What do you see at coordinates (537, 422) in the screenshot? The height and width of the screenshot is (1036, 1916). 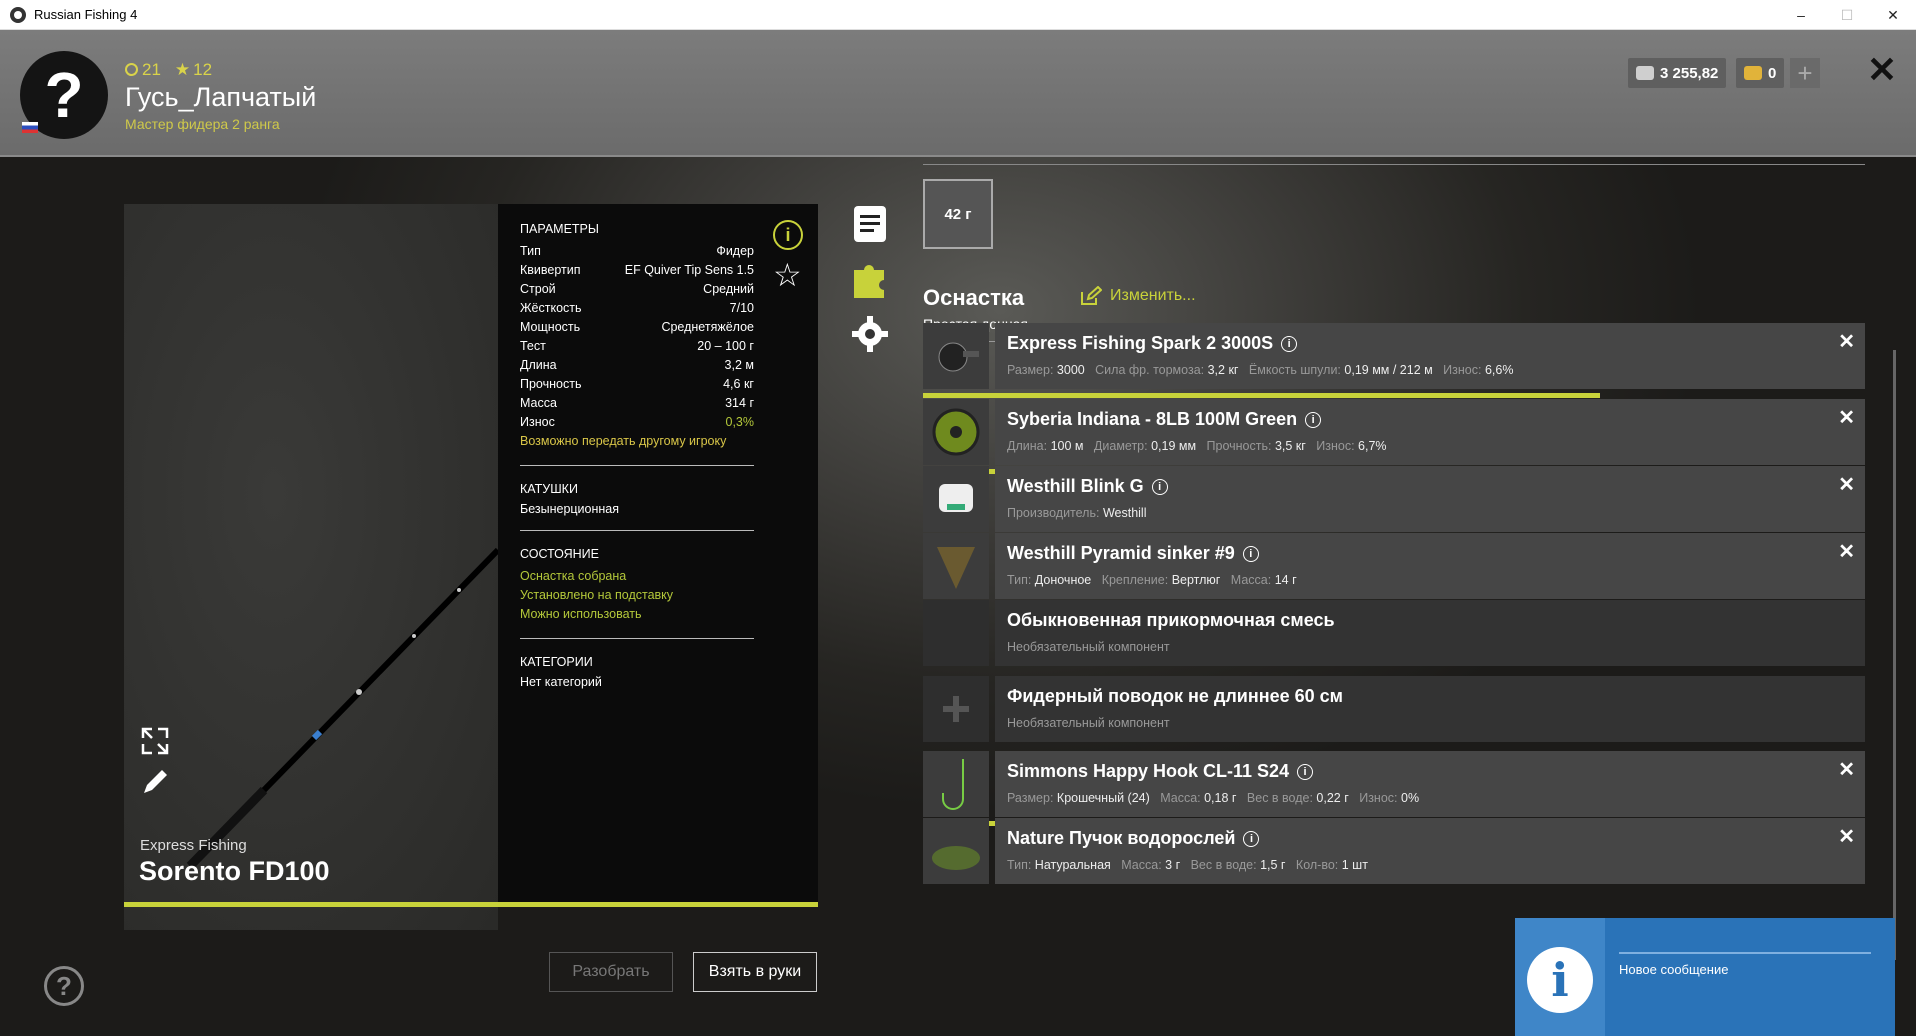 I see `param-key: Износ` at bounding box center [537, 422].